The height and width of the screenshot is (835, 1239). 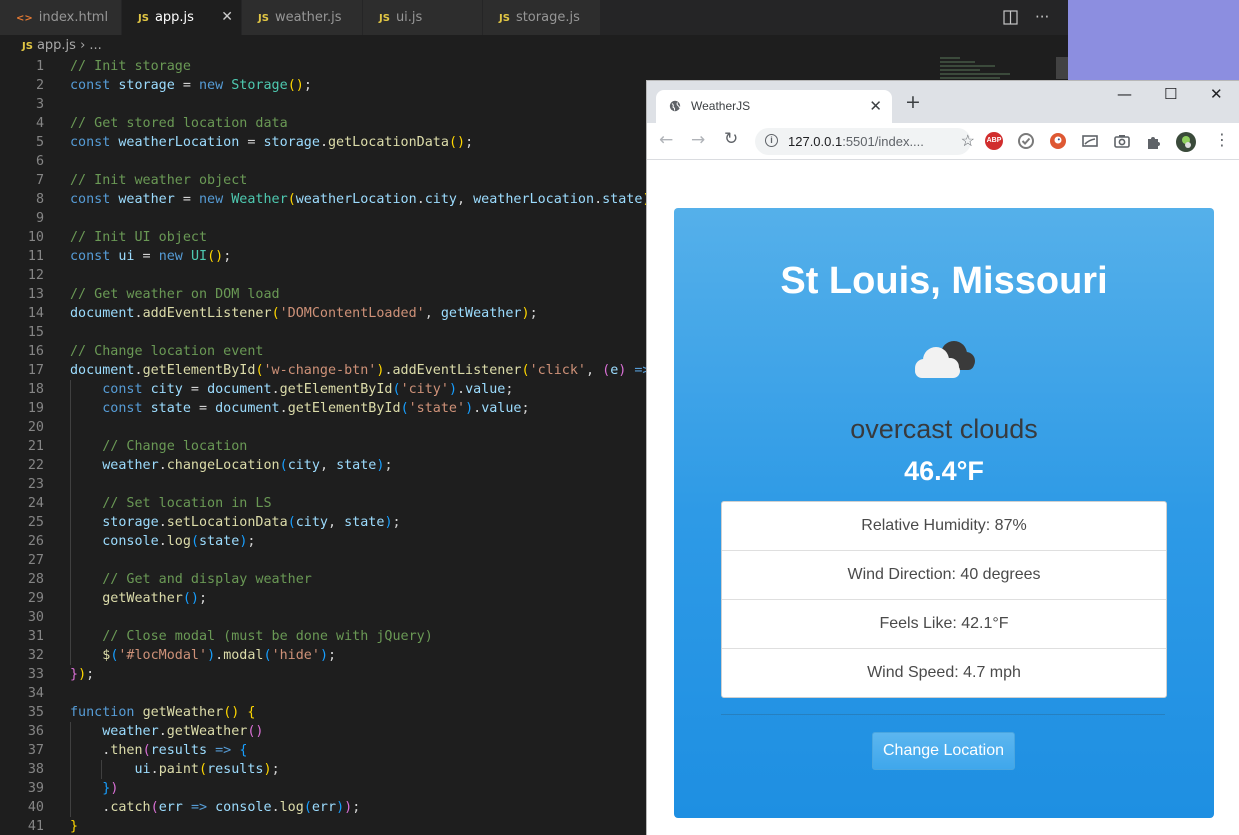 What do you see at coordinates (35, 503) in the screenshot?
I see `line-number: 24` at bounding box center [35, 503].